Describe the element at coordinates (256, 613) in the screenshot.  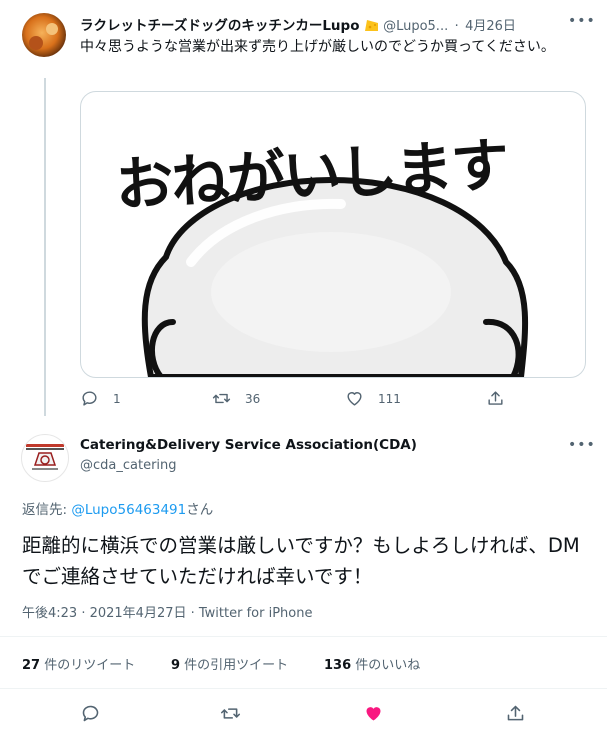
I see `tweet2-source: Twitter for iPhone` at that location.